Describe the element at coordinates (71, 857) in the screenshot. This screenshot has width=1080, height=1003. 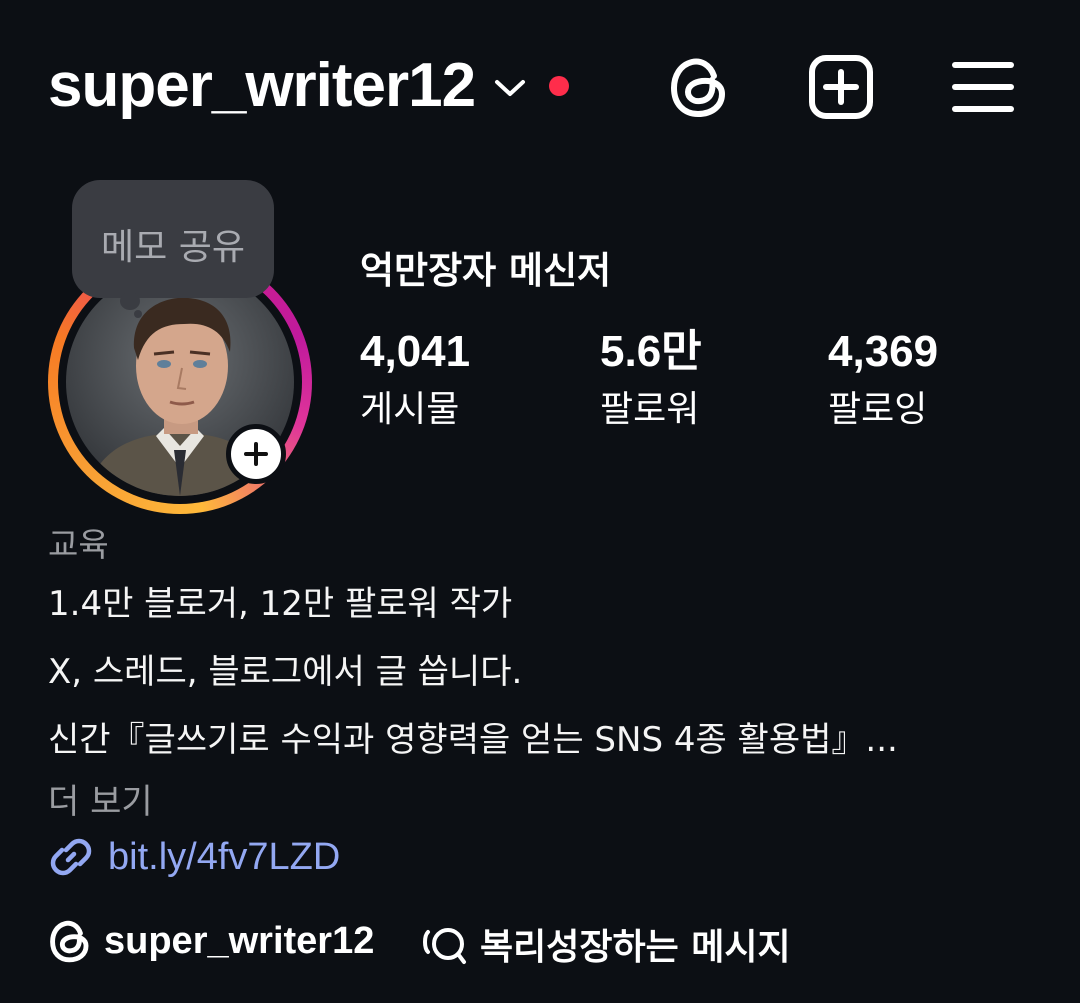
I see `link-icon` at that location.